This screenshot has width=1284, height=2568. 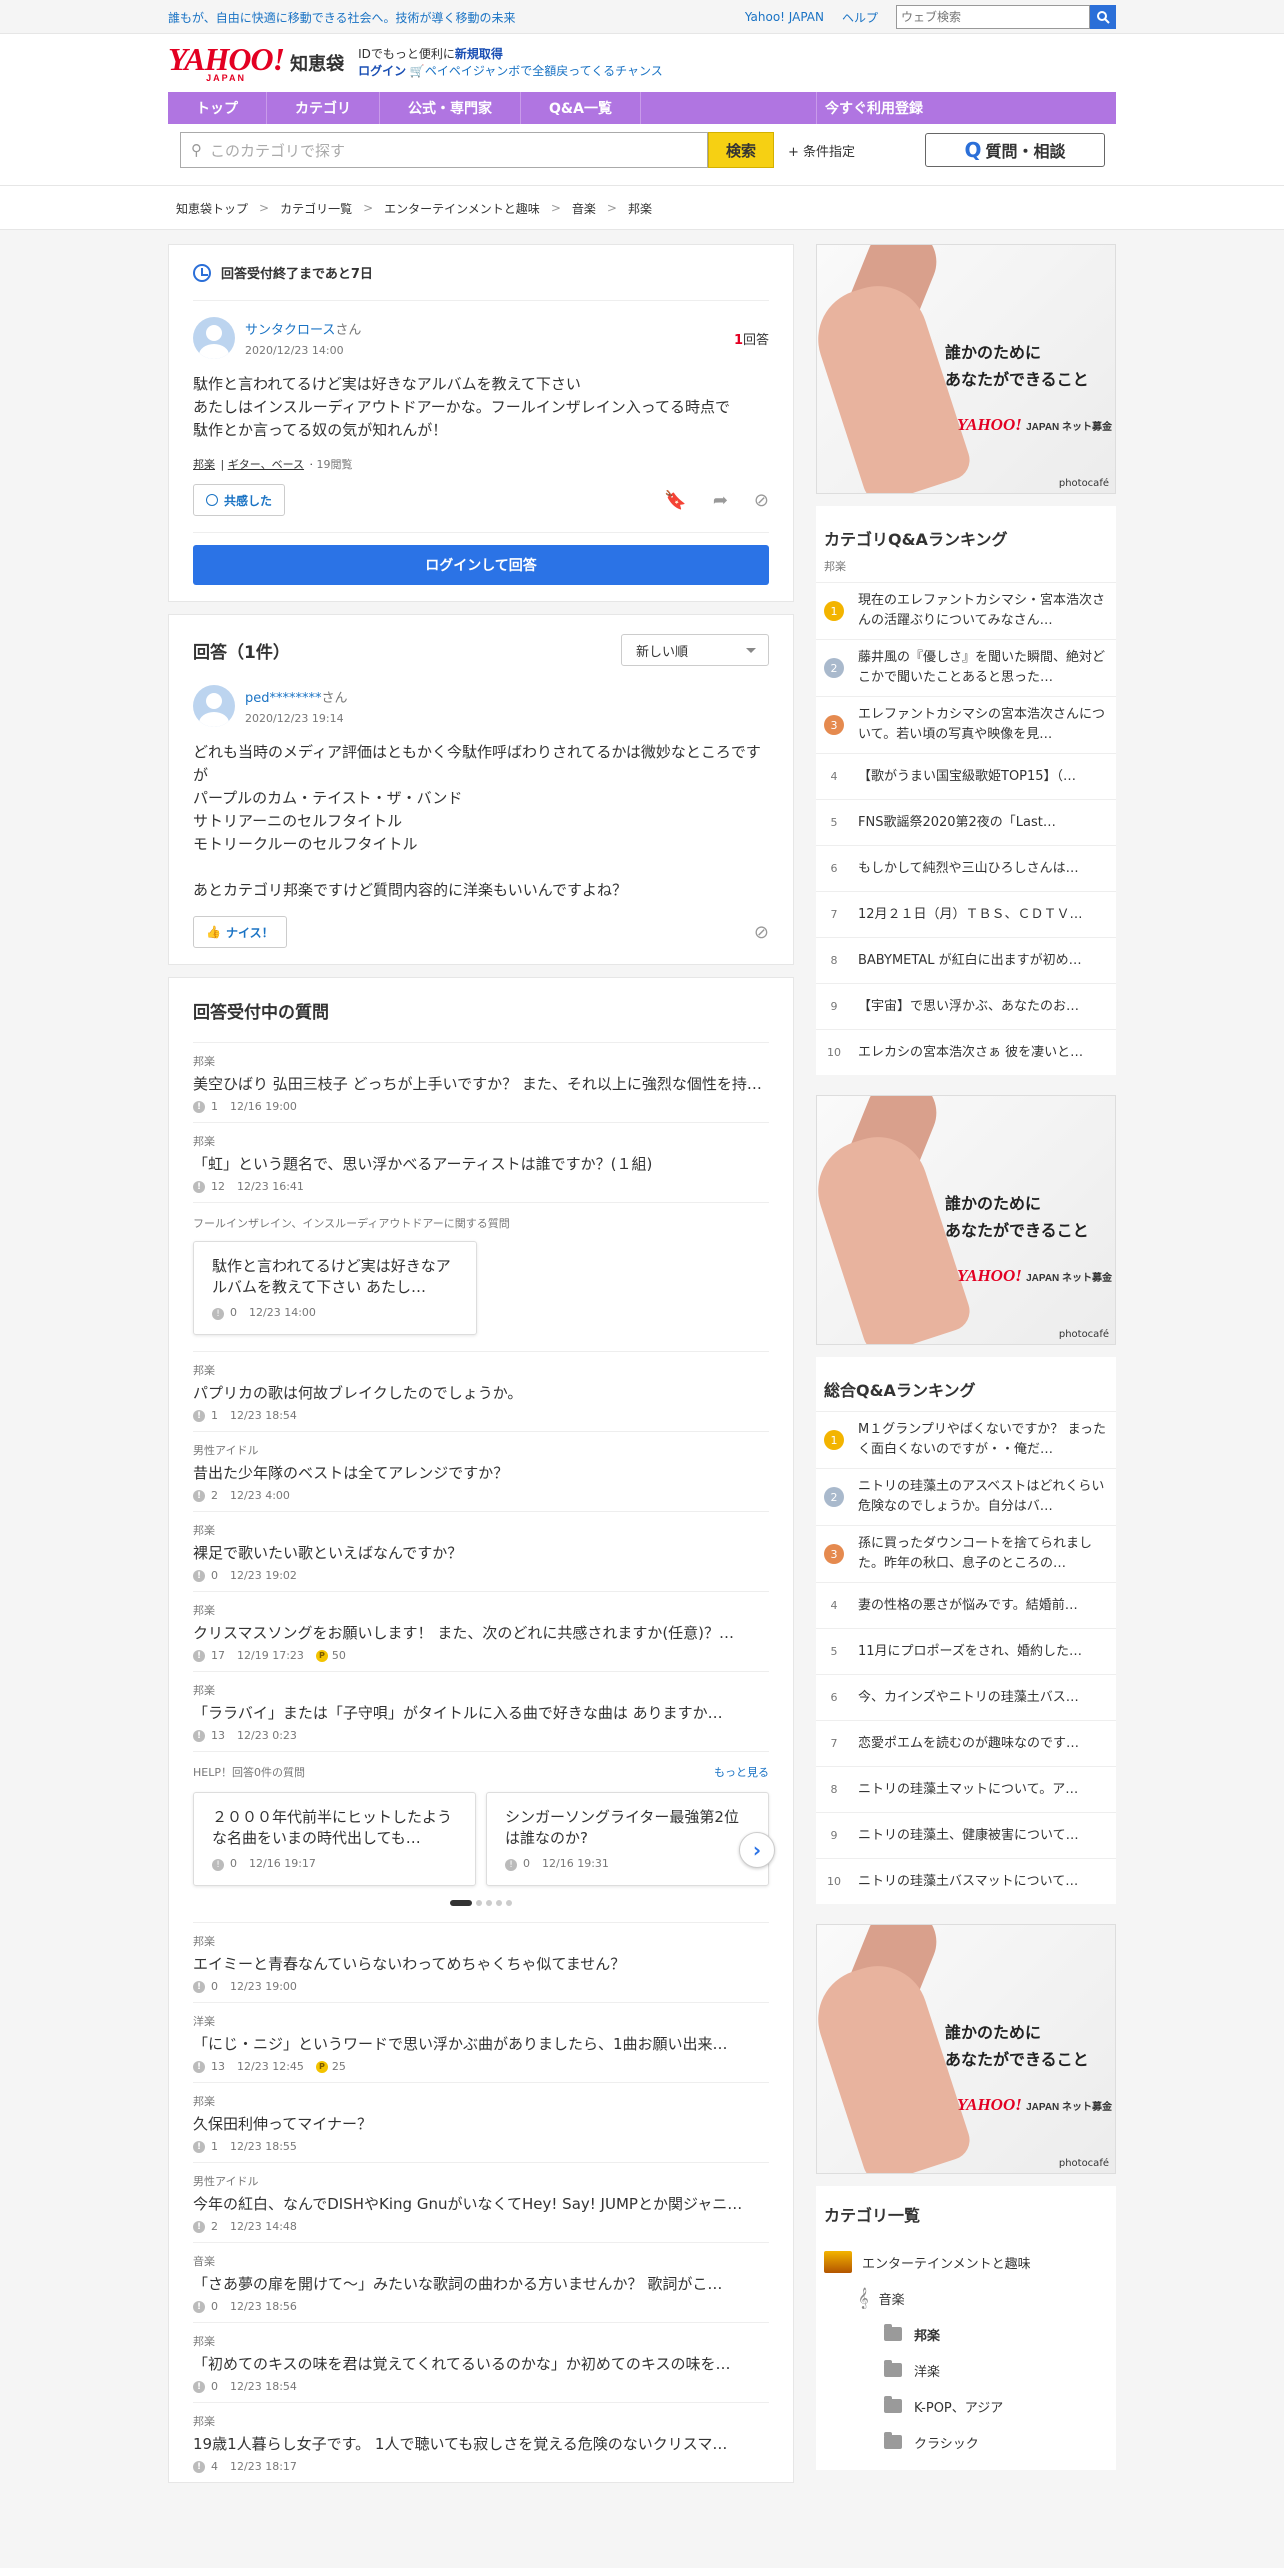 I want to click on nav-category: カテゴリ, so click(x=323, y=108).